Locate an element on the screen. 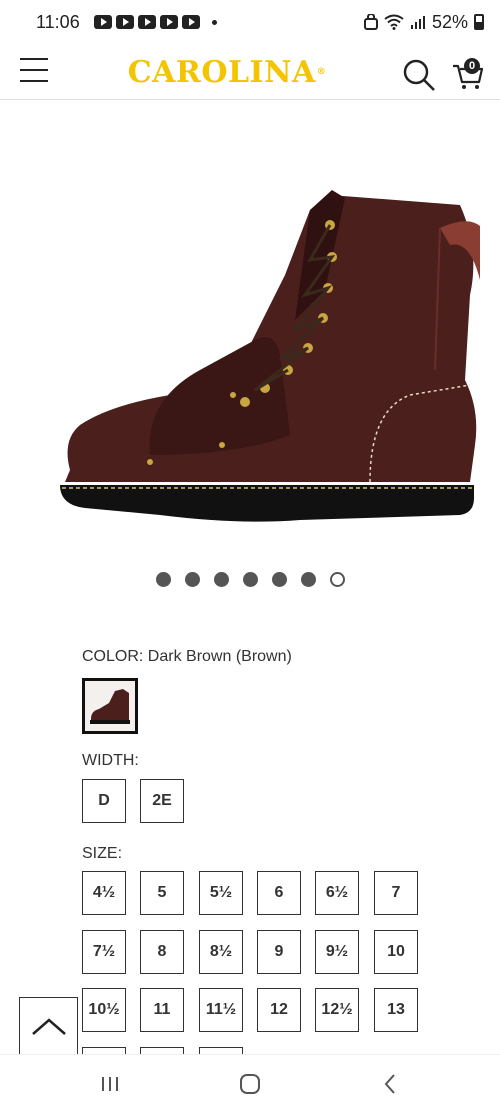 Image resolution: width=500 pixels, height=1112 pixels. size-option: 4½ is located at coordinates (104, 893).